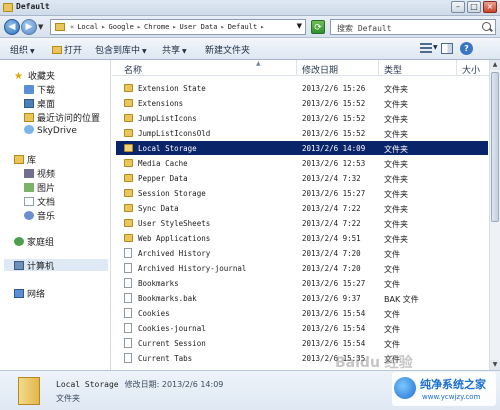 The image size is (500, 410). I want to click on file-date: 2013/2/6 9:37, so click(331, 298).